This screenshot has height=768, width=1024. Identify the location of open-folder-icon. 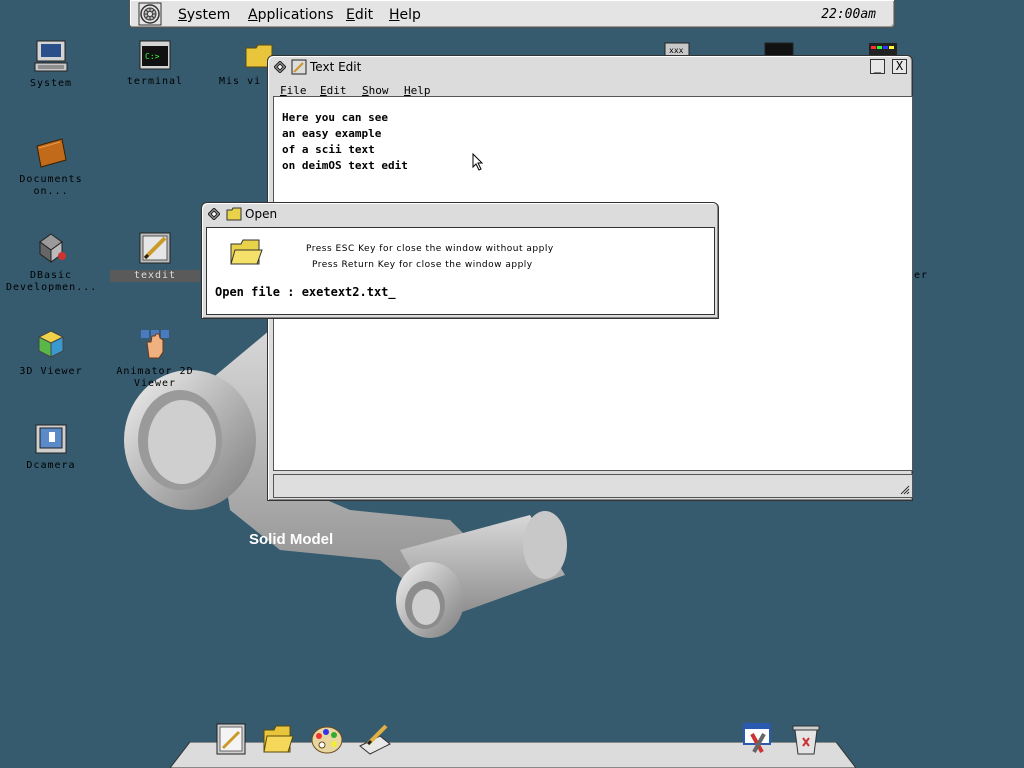
(246, 252).